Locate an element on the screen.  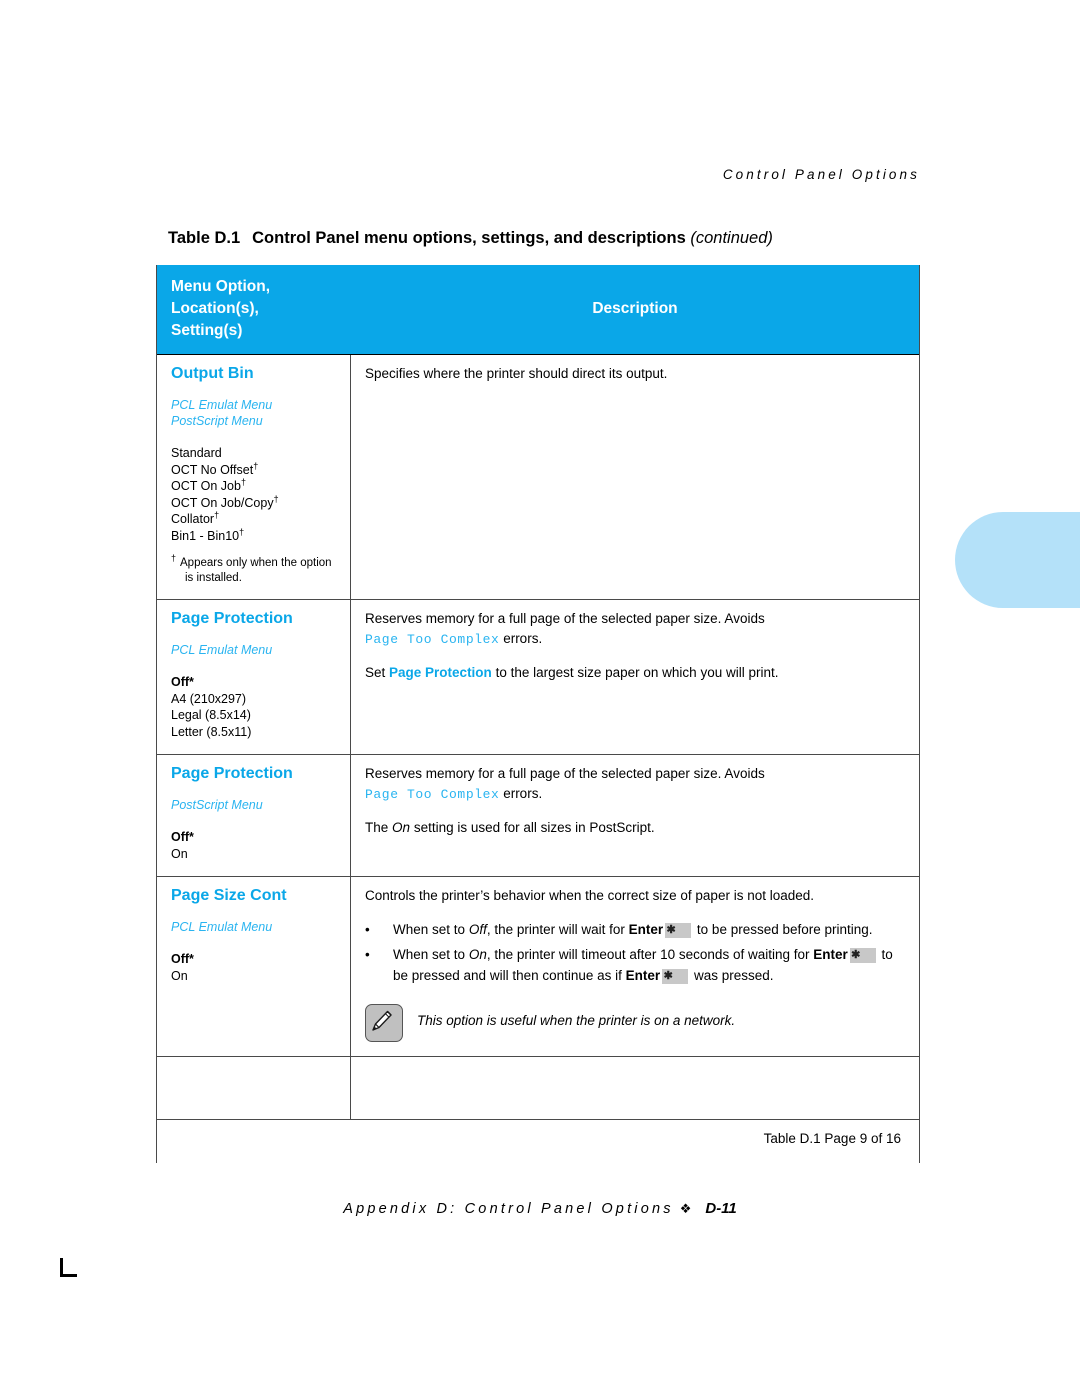
setting-item: Standard is located at coordinates (196, 453).